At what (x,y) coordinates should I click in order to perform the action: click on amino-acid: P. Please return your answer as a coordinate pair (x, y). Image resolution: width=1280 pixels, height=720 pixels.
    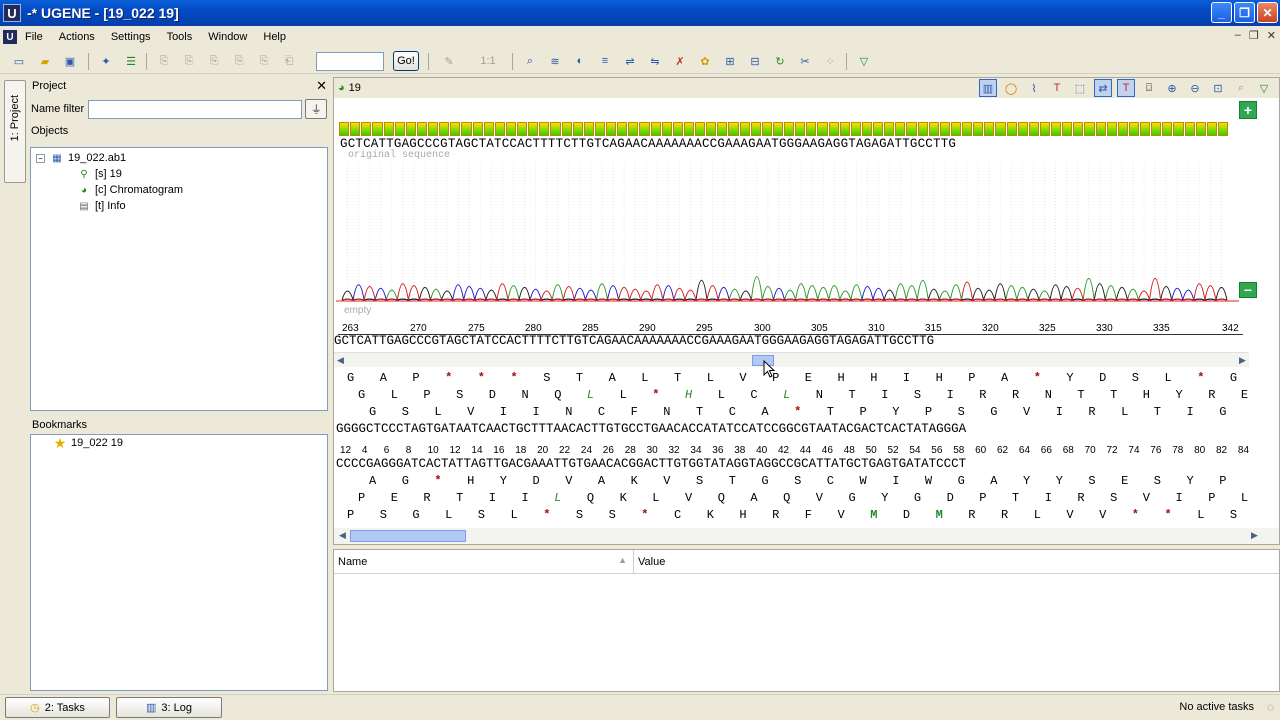
    Looking at the image, I should click on (427, 395).